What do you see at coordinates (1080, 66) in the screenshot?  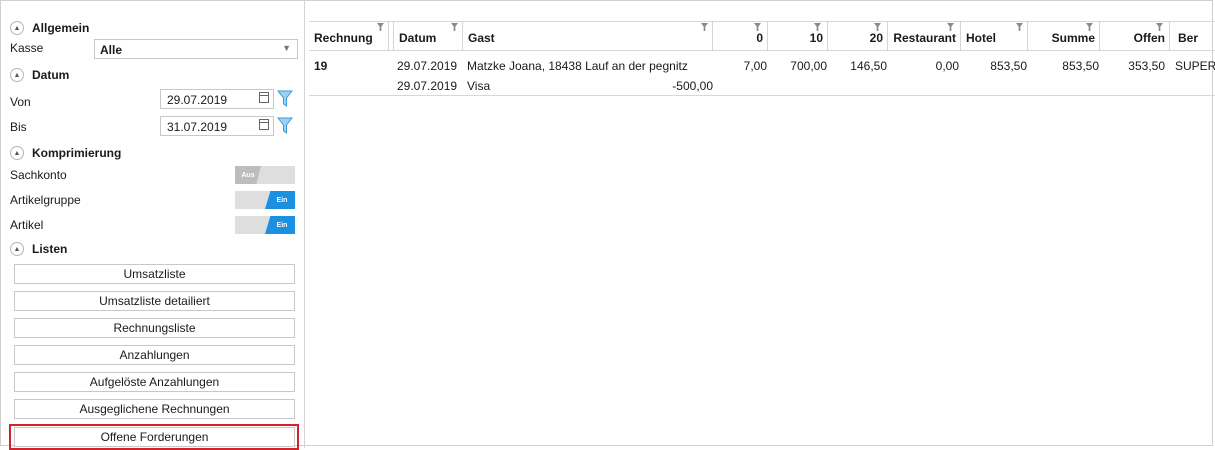 I see `cell-summe: 853,50` at bounding box center [1080, 66].